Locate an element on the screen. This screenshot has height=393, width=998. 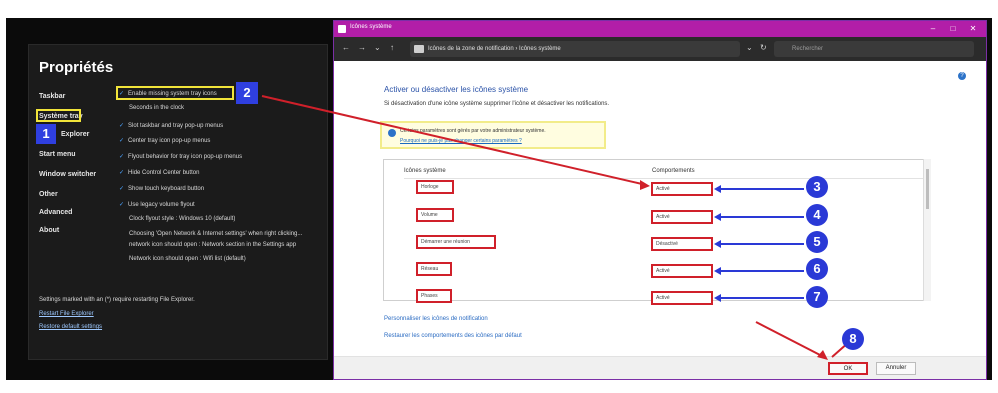
marker-6: 6 is located at coordinates (817, 269).